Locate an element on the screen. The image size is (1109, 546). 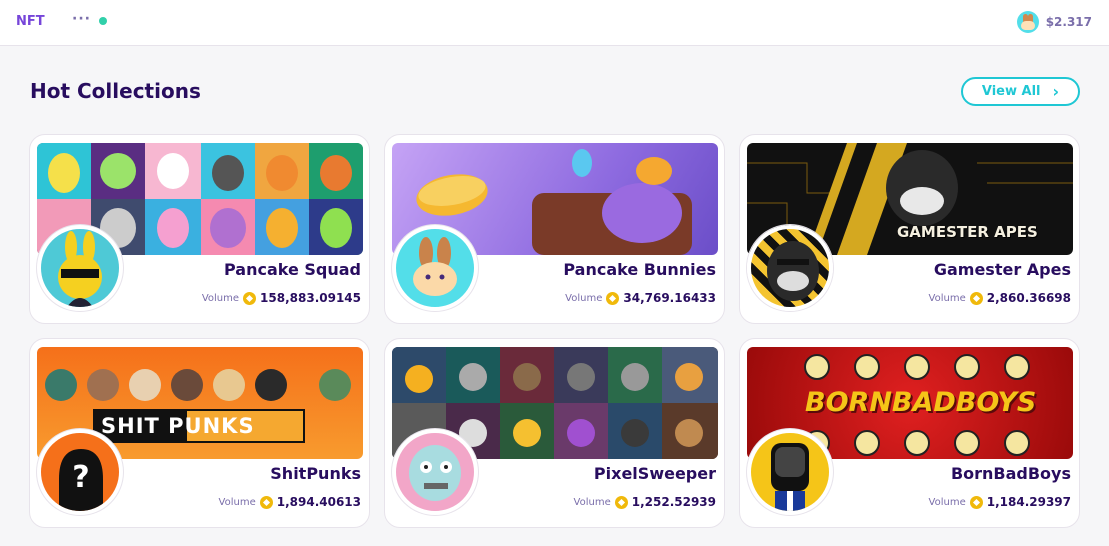
notification-dot-icon is located at coordinates (103, 21).